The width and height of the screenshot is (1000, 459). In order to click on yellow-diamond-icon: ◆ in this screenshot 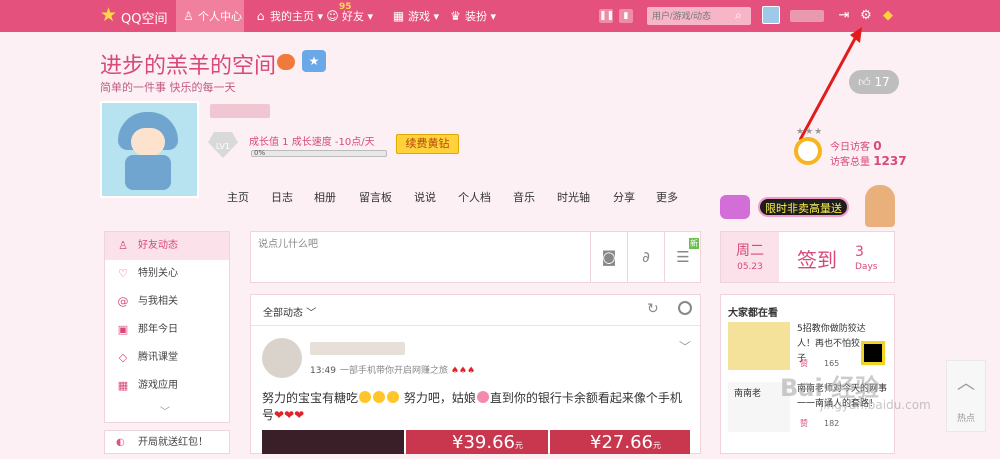, I will do `click(888, 15)`.